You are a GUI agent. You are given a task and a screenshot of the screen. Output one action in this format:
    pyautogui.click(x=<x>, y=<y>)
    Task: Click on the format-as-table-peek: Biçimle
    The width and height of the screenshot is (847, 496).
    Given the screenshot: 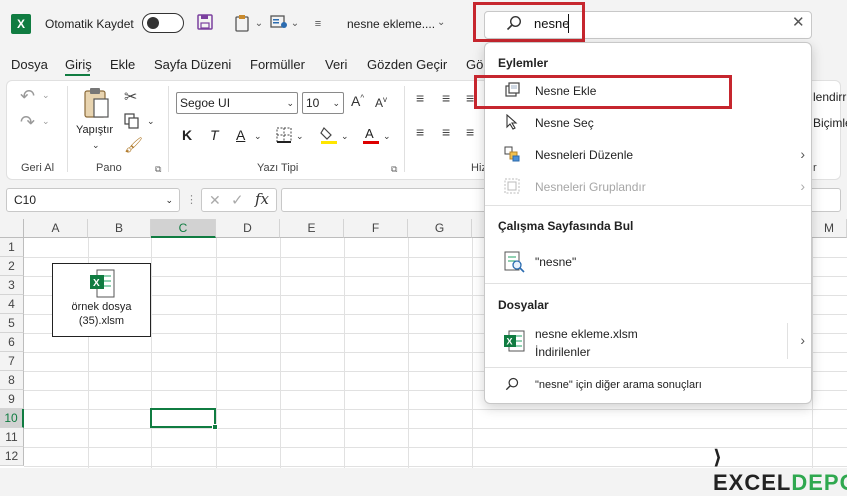 What is the action you would take?
    pyautogui.click(x=830, y=123)
    